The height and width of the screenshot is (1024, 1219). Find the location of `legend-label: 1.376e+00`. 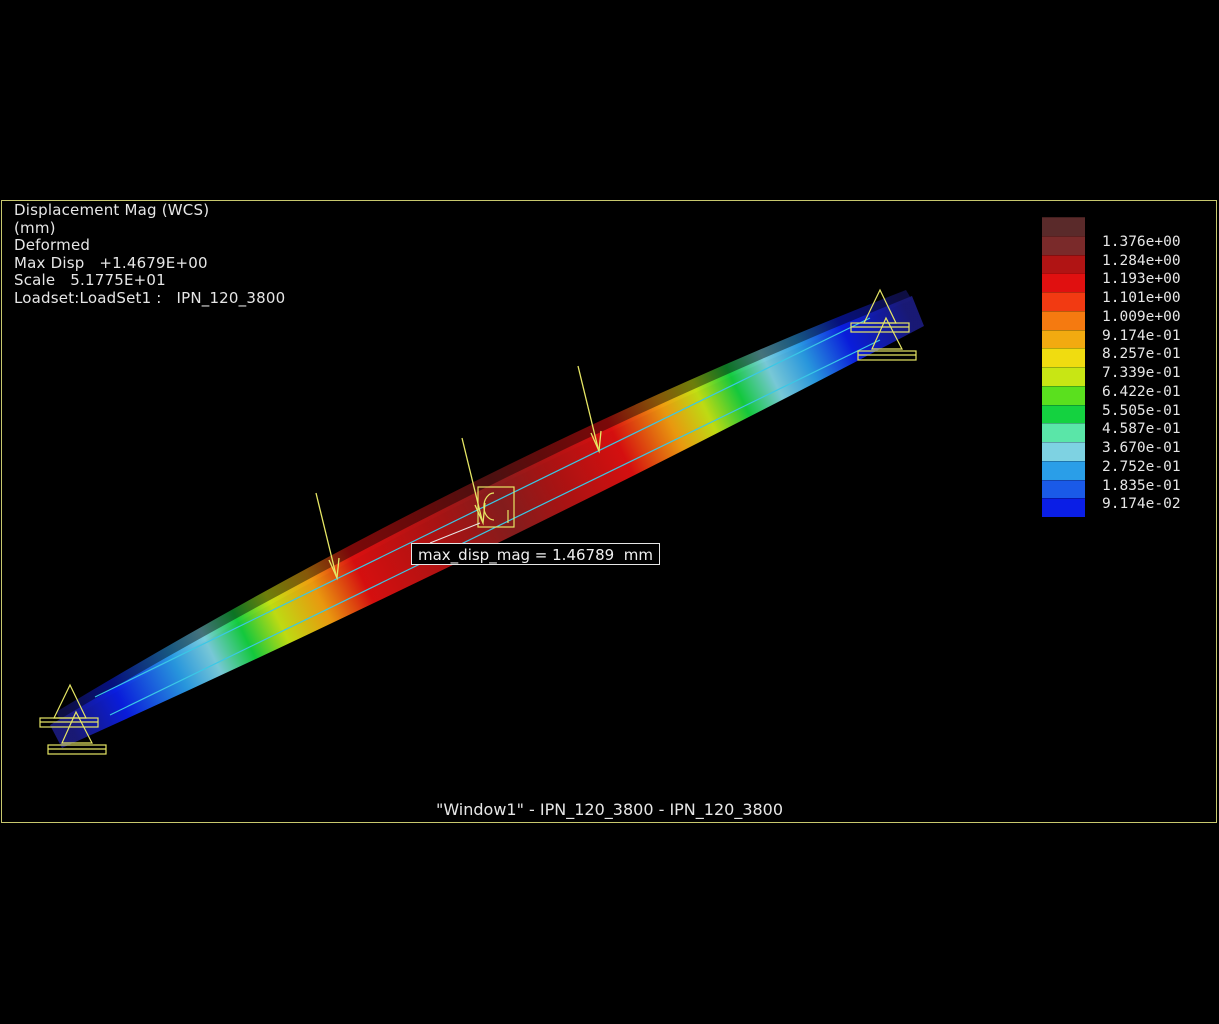

legend-label: 1.376e+00 is located at coordinates (1141, 241).